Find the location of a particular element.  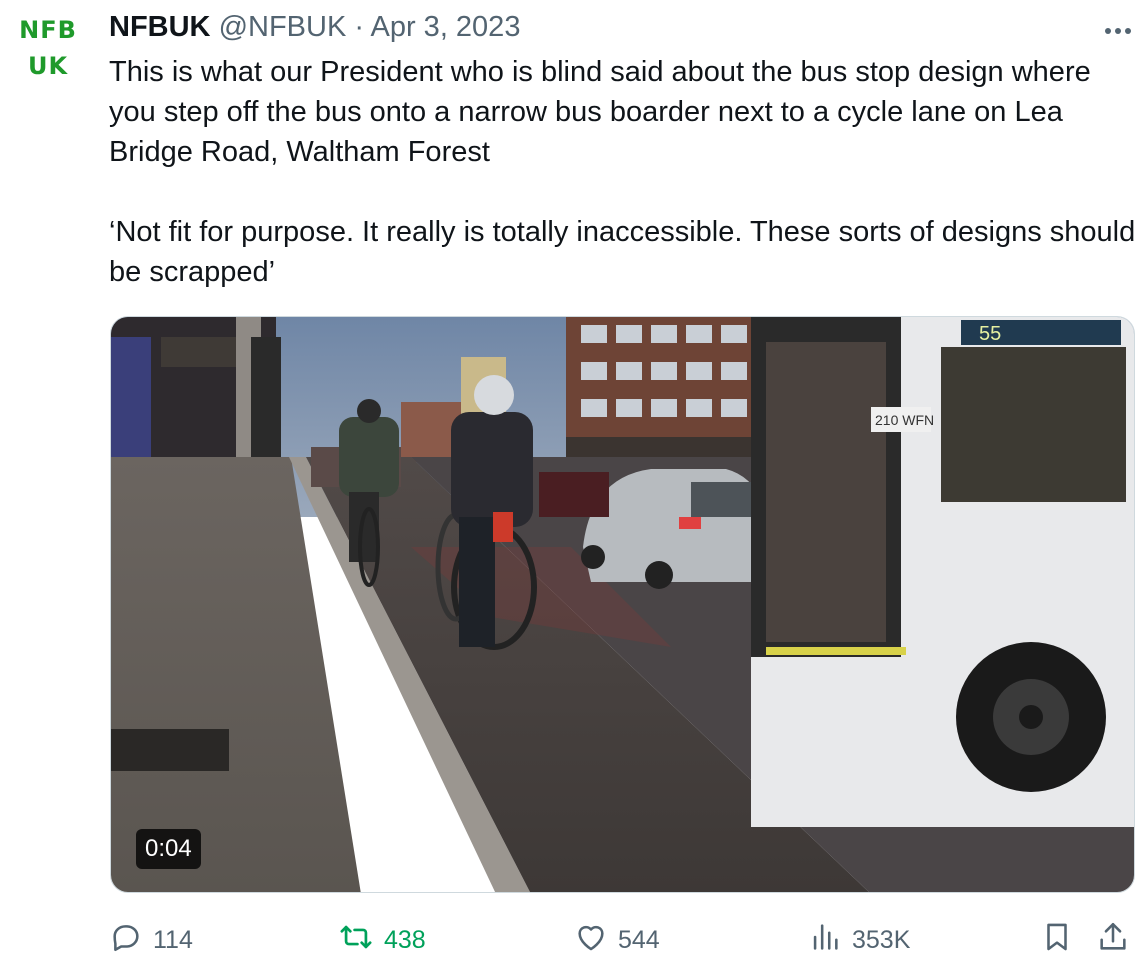

retweet-button: 438 is located at coordinates (382, 940).